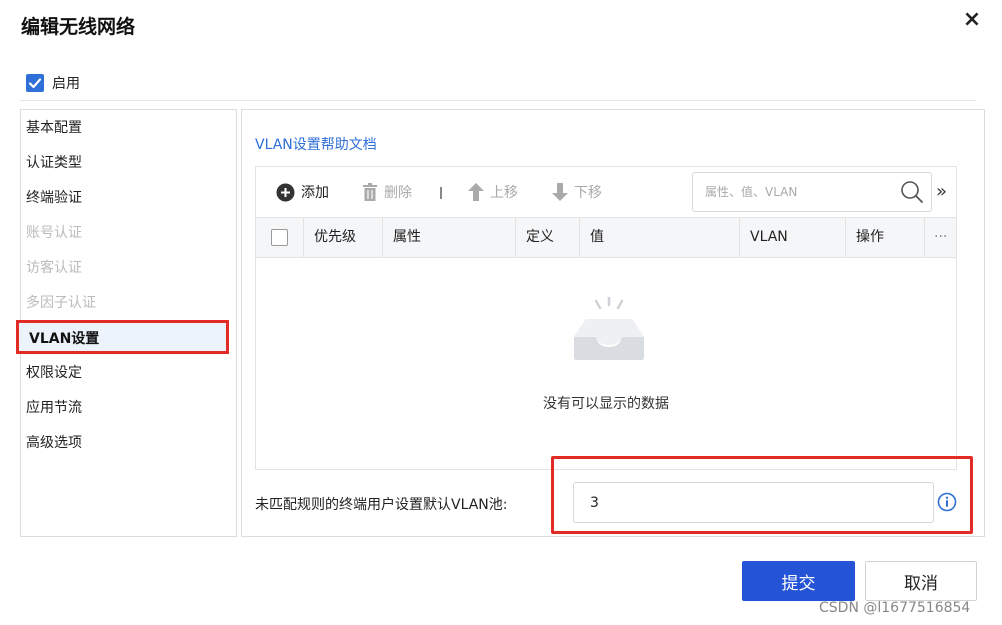 The image size is (1002, 625). Describe the element at coordinates (972, 20) in the screenshot. I see `close-icon: ×` at that location.